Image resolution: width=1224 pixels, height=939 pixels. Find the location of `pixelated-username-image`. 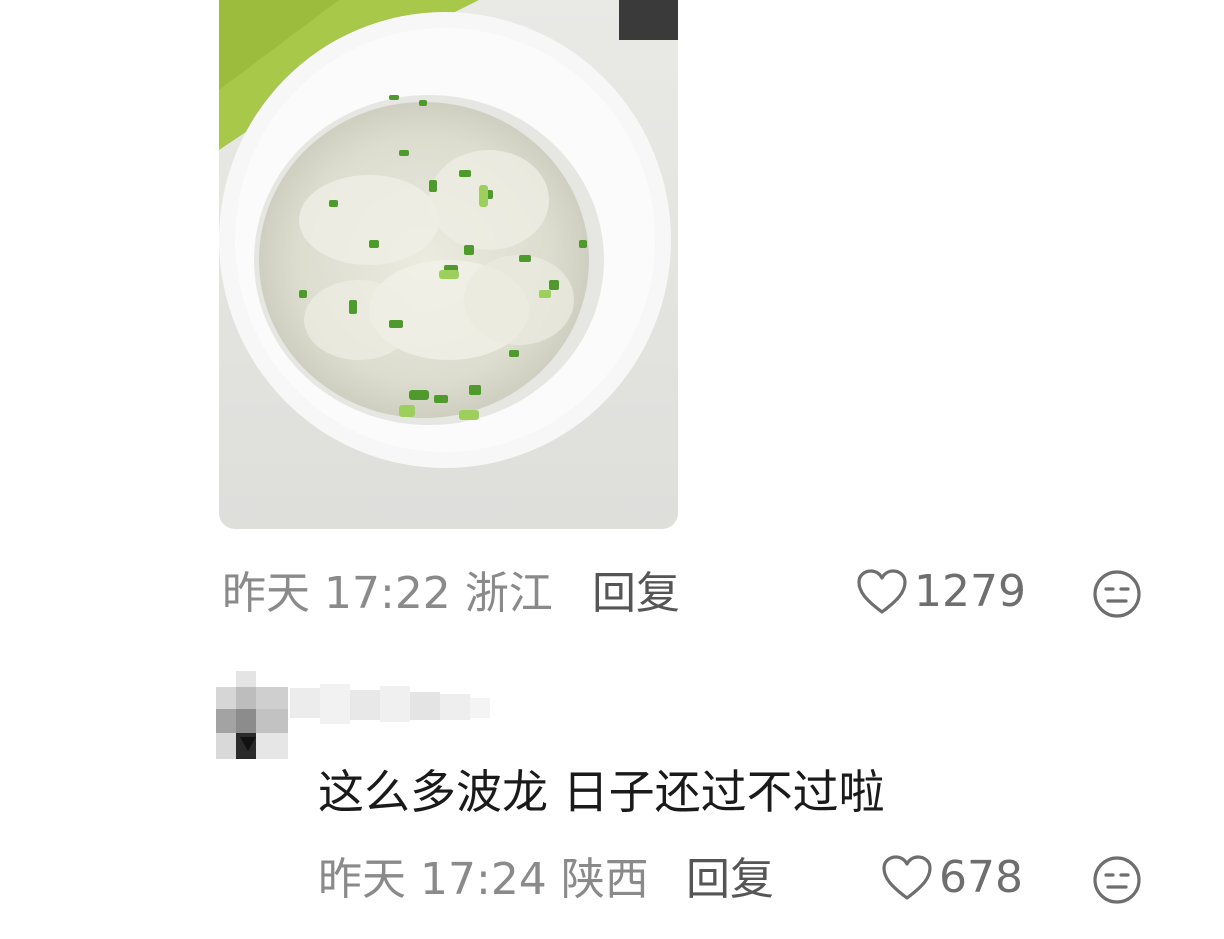

pixelated-username-image is located at coordinates (390, 704).